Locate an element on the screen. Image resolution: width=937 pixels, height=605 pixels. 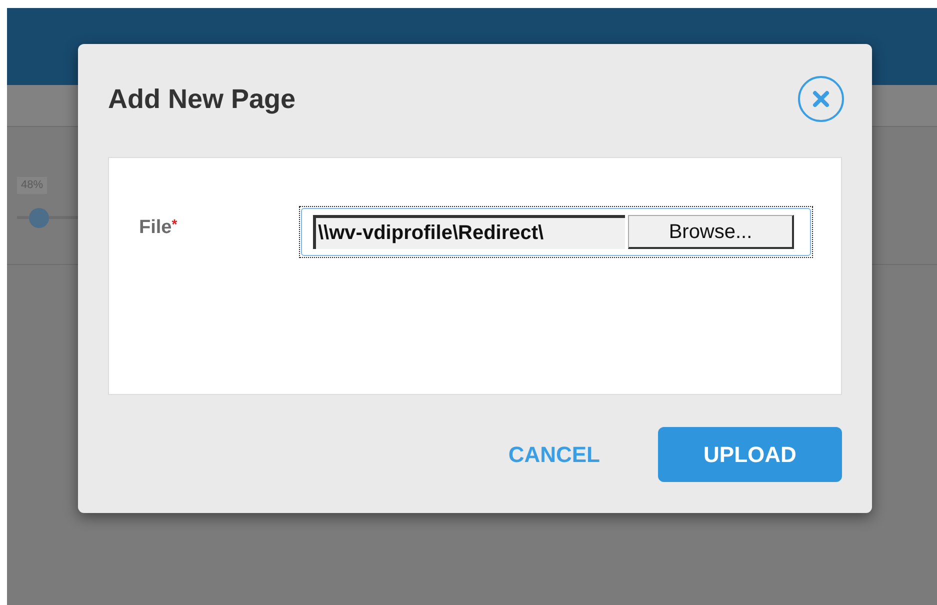
slider-thumb is located at coordinates (39, 218).